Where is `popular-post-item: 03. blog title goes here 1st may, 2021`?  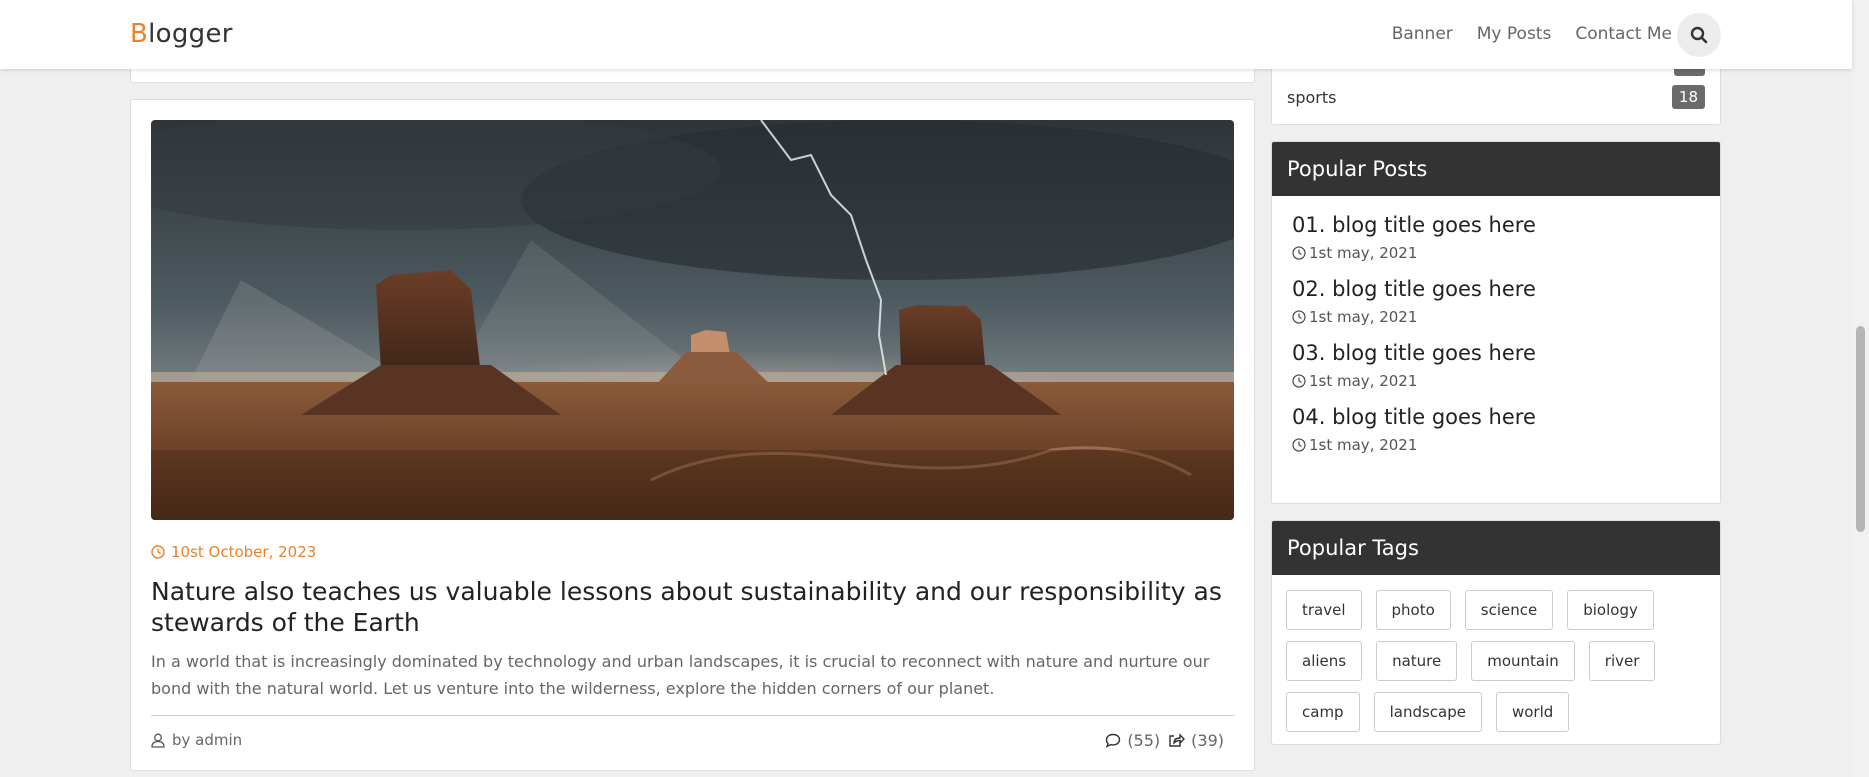 popular-post-item: 03. blog title goes here 1st may, 2021 is located at coordinates (1496, 365).